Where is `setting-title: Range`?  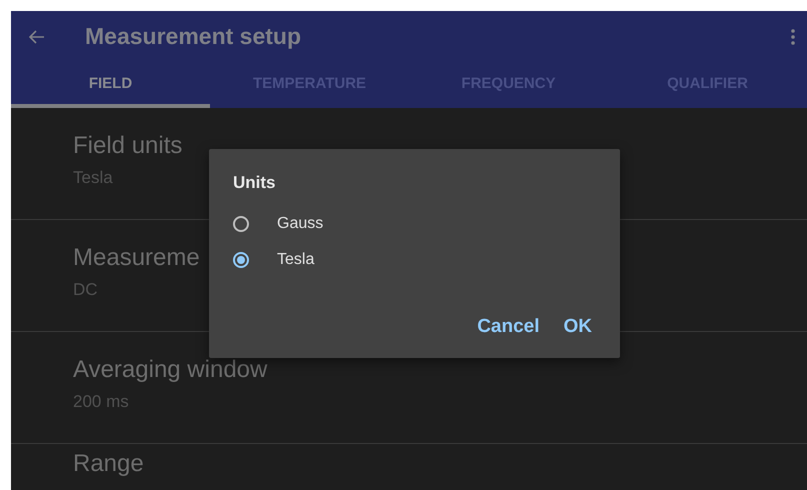
setting-title: Range is located at coordinates (108, 464).